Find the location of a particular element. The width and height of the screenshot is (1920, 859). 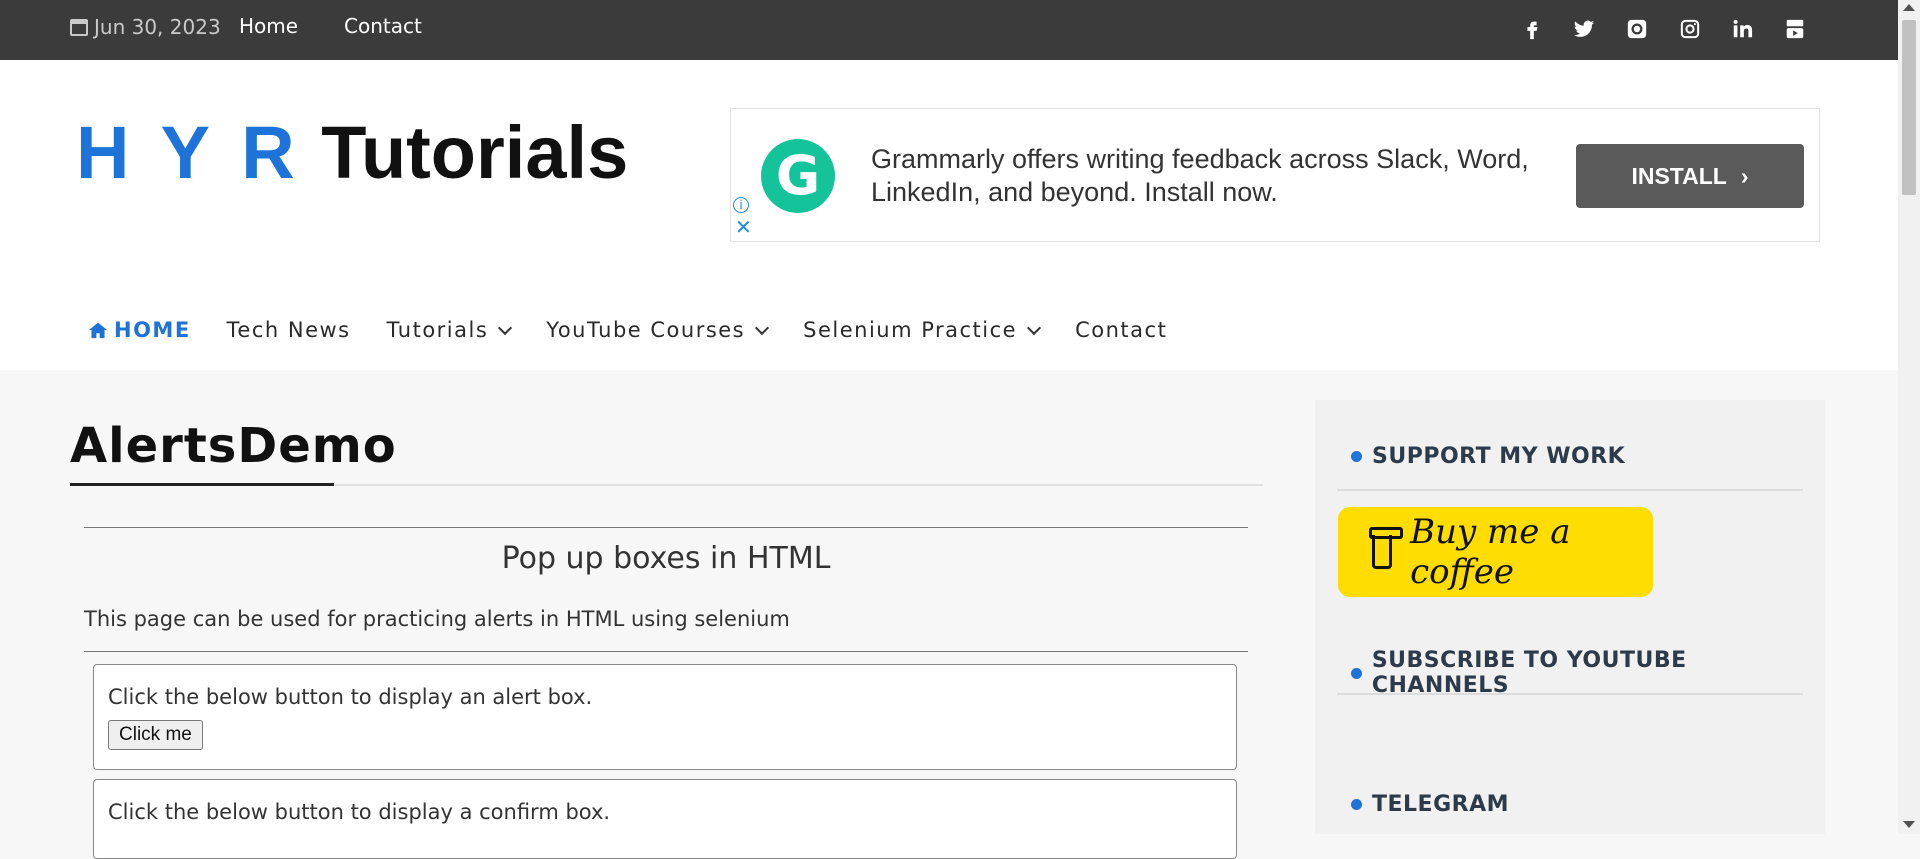

scrollbar-thumb is located at coordinates (1909, 107).